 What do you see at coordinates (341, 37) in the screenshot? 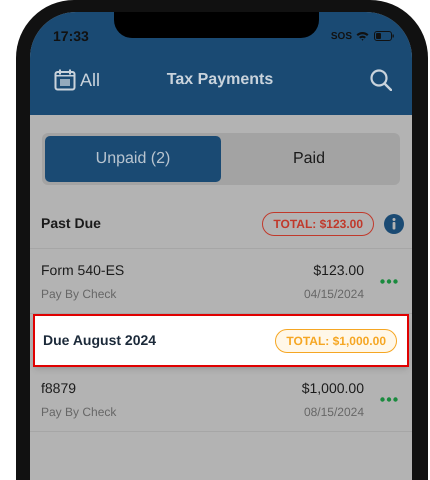
I see `carrier-text: SOS` at bounding box center [341, 37].